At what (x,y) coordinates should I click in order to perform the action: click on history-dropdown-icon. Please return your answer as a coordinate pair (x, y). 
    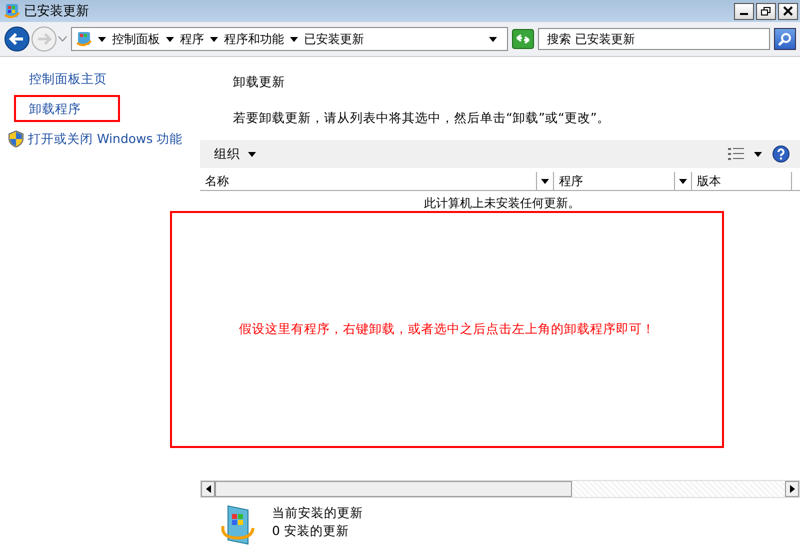
    Looking at the image, I should click on (62, 39).